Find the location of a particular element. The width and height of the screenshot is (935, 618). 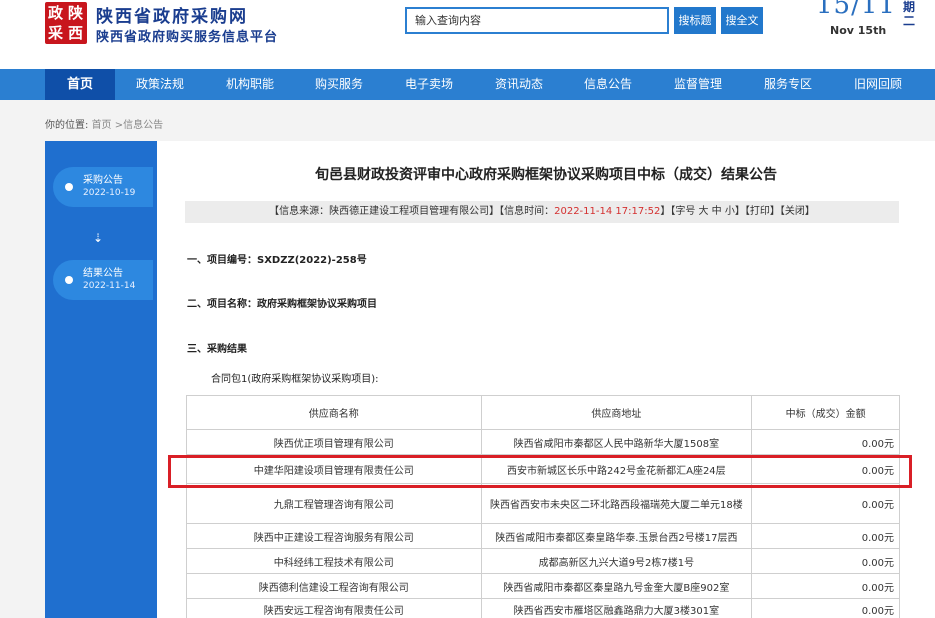

info-tools: 】【字号 大 中 小】【打印】【关闭】 is located at coordinates (737, 211).